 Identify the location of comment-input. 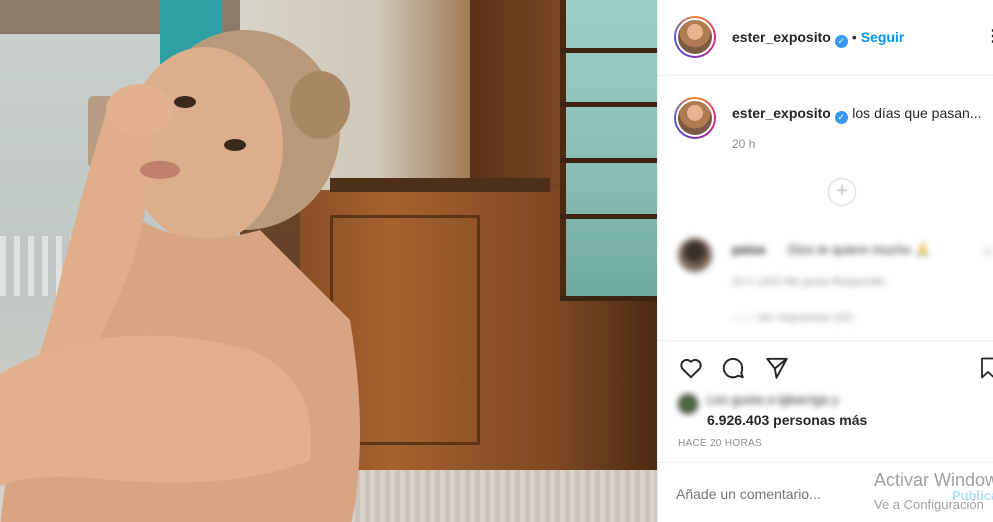
(776, 494).